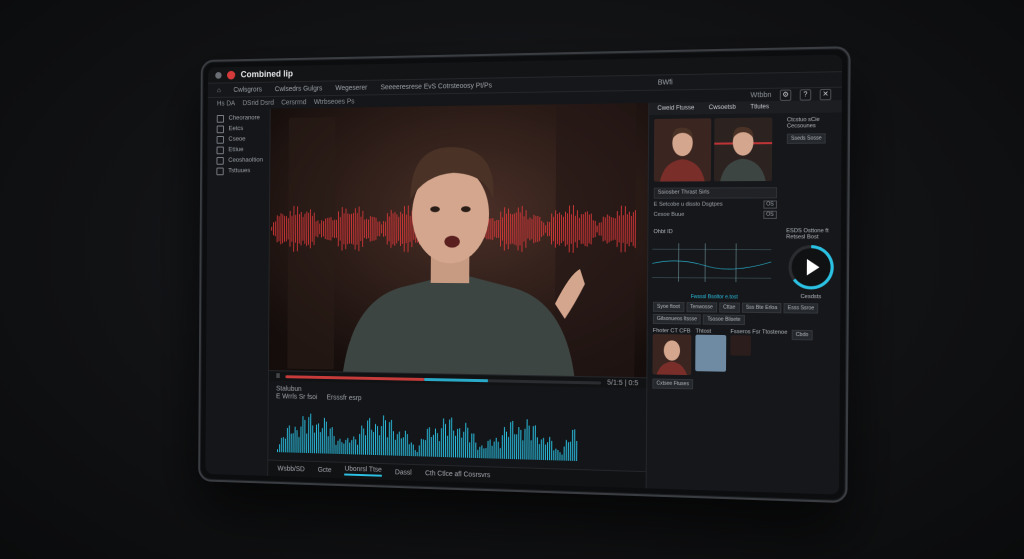  I want to click on toolbar-item-2: DSrid Dsrd, so click(258, 102).